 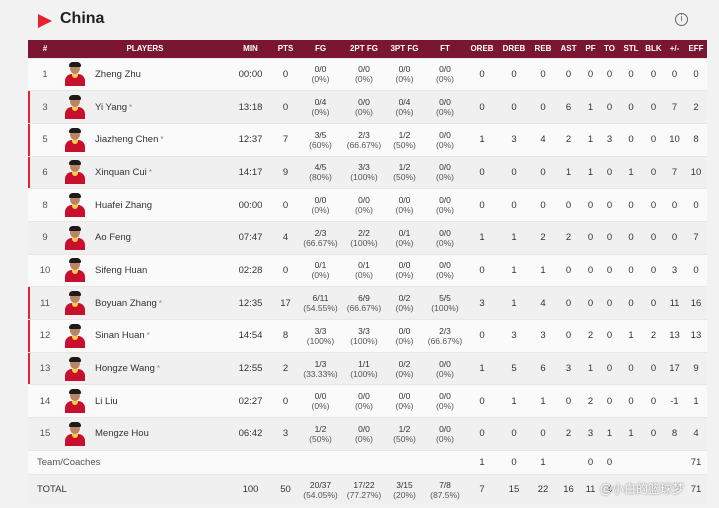 I want to click on column-header: FG, so click(x=320, y=49).